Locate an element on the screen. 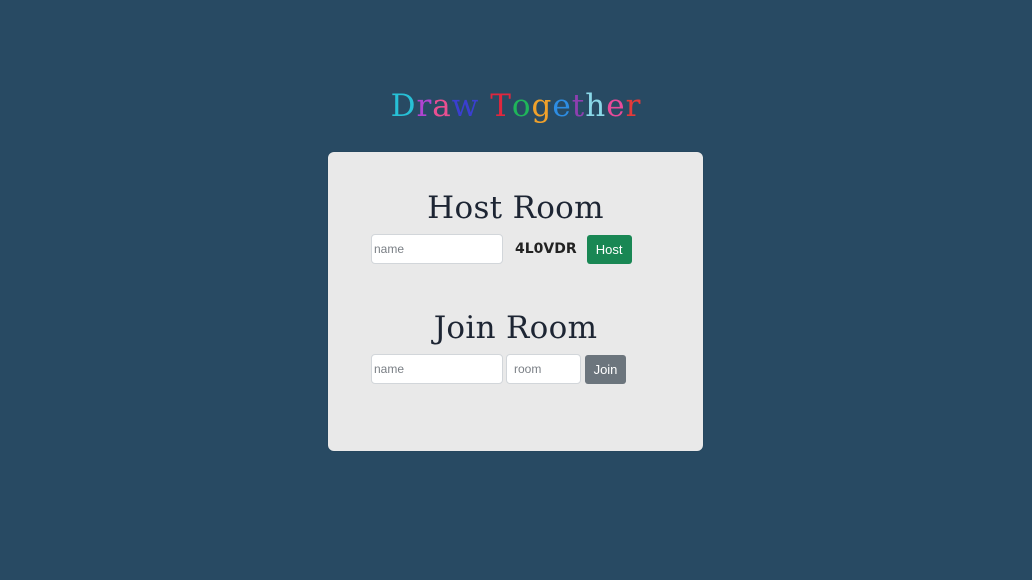 Image resolution: width=1032 pixels, height=580 pixels. logo-letter: g is located at coordinates (542, 106).